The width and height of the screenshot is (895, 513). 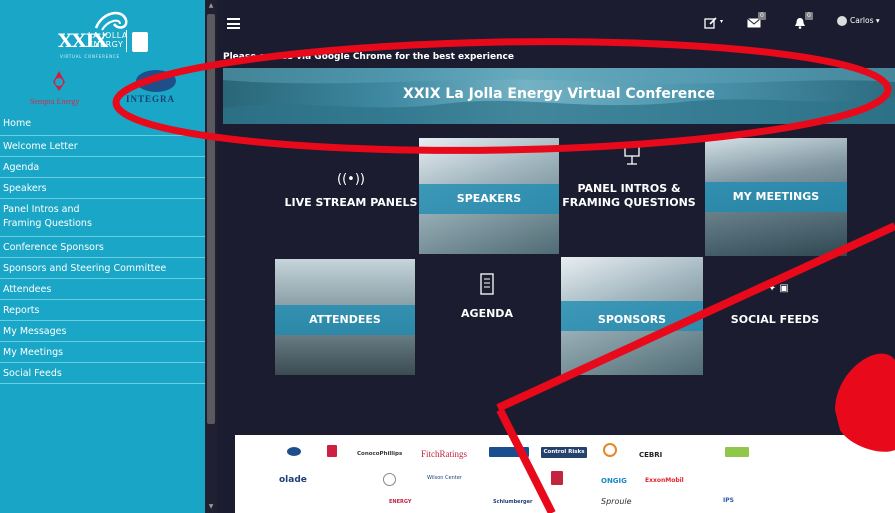 What do you see at coordinates (564, 452) in the screenshot?
I see `controlrisks-logo: Control Risks` at bounding box center [564, 452].